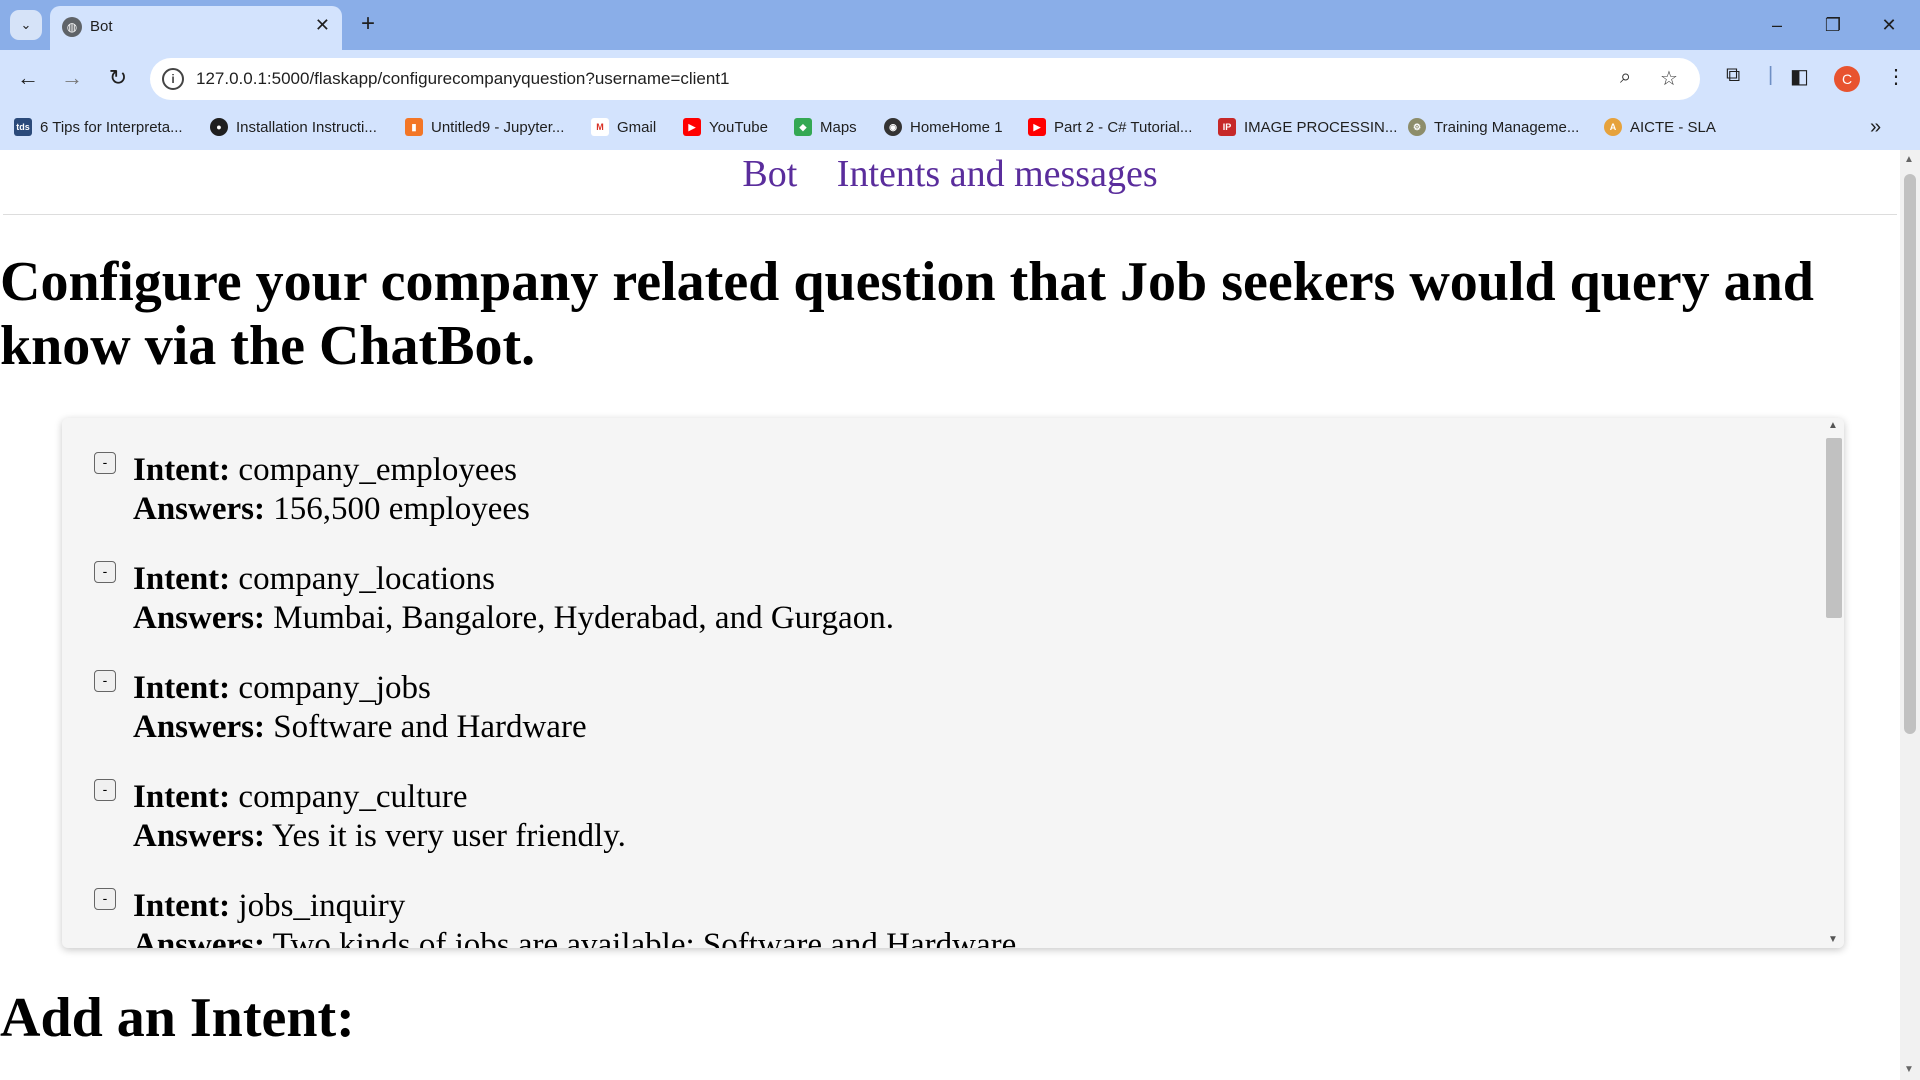  I want to click on bookmark-item: M Gmail, so click(623, 127).